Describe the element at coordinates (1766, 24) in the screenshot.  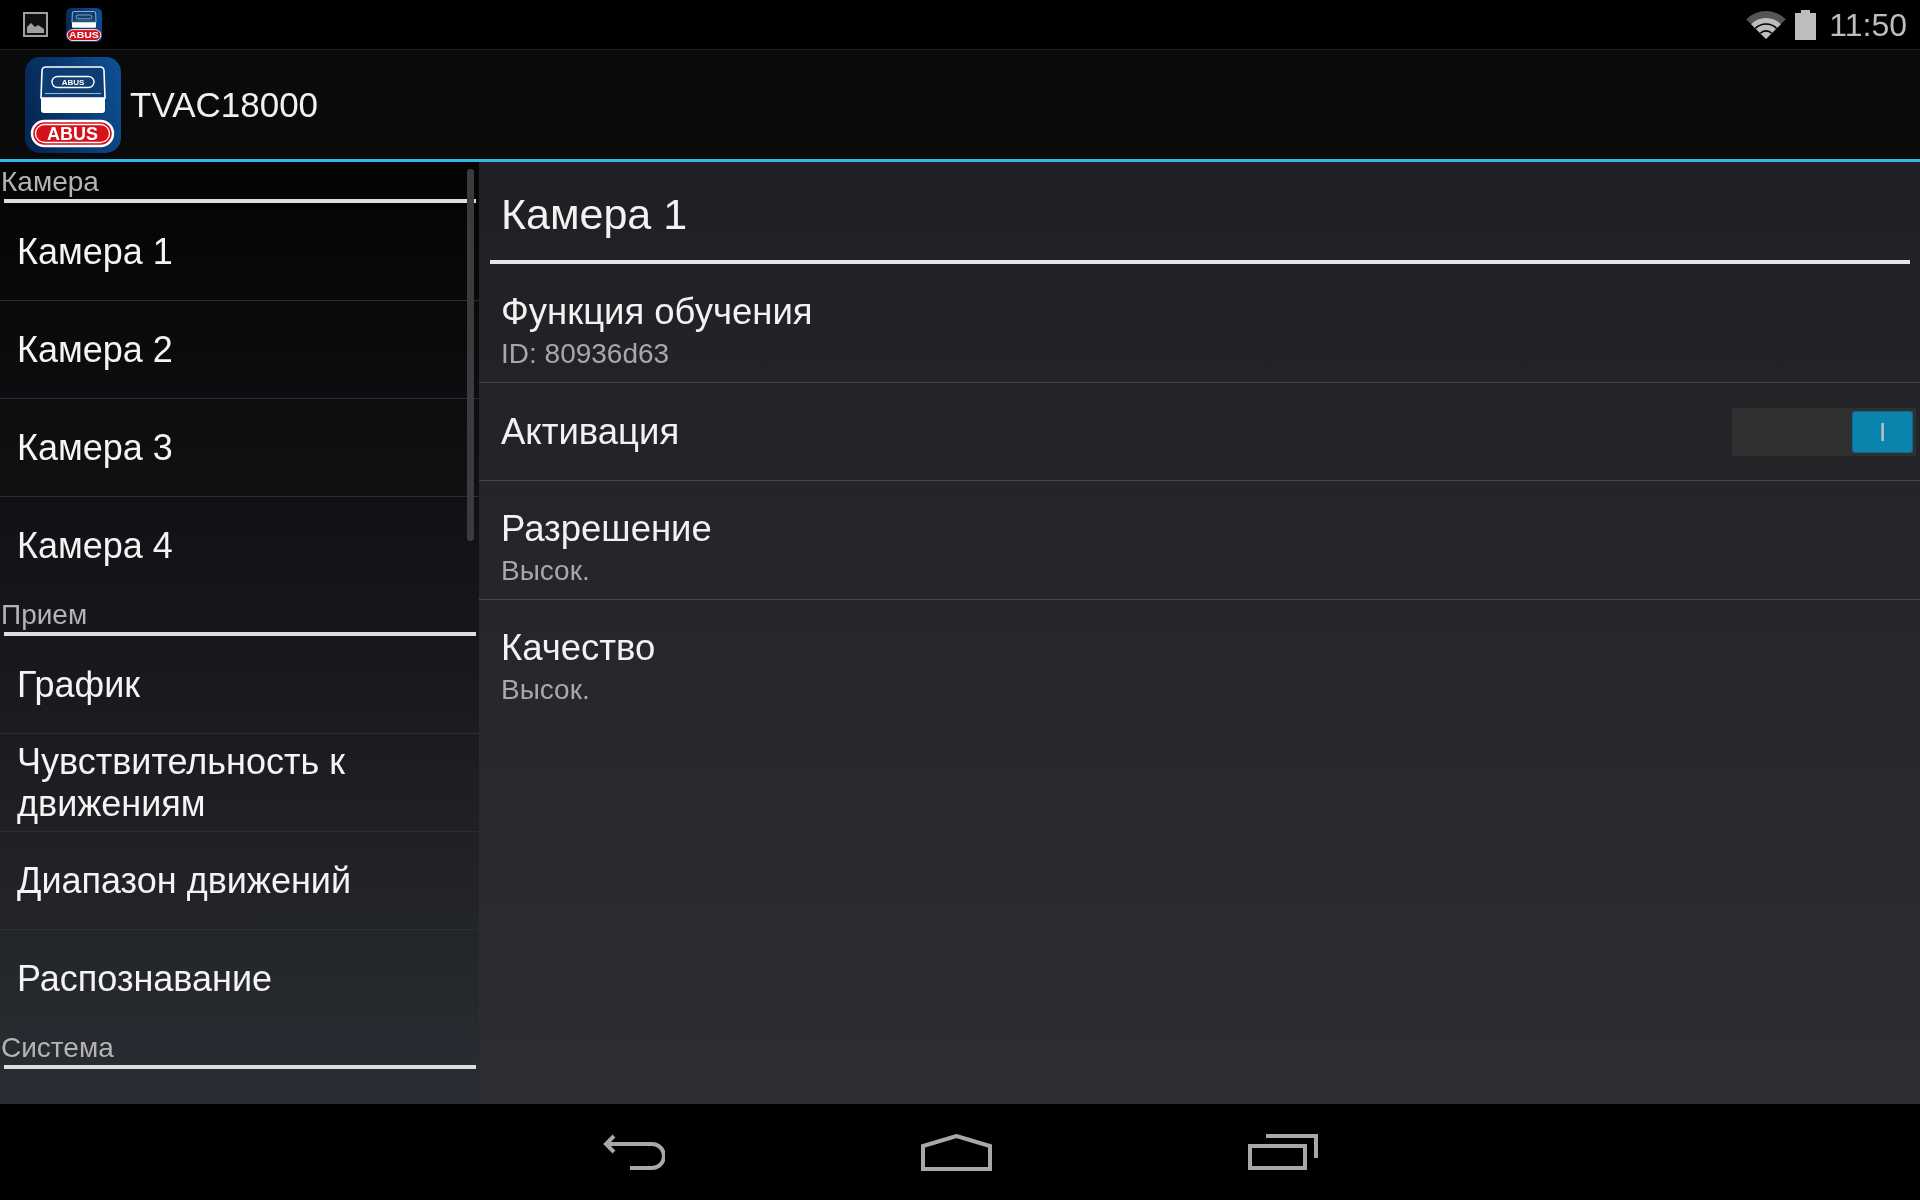
I see `wifi-icon` at that location.